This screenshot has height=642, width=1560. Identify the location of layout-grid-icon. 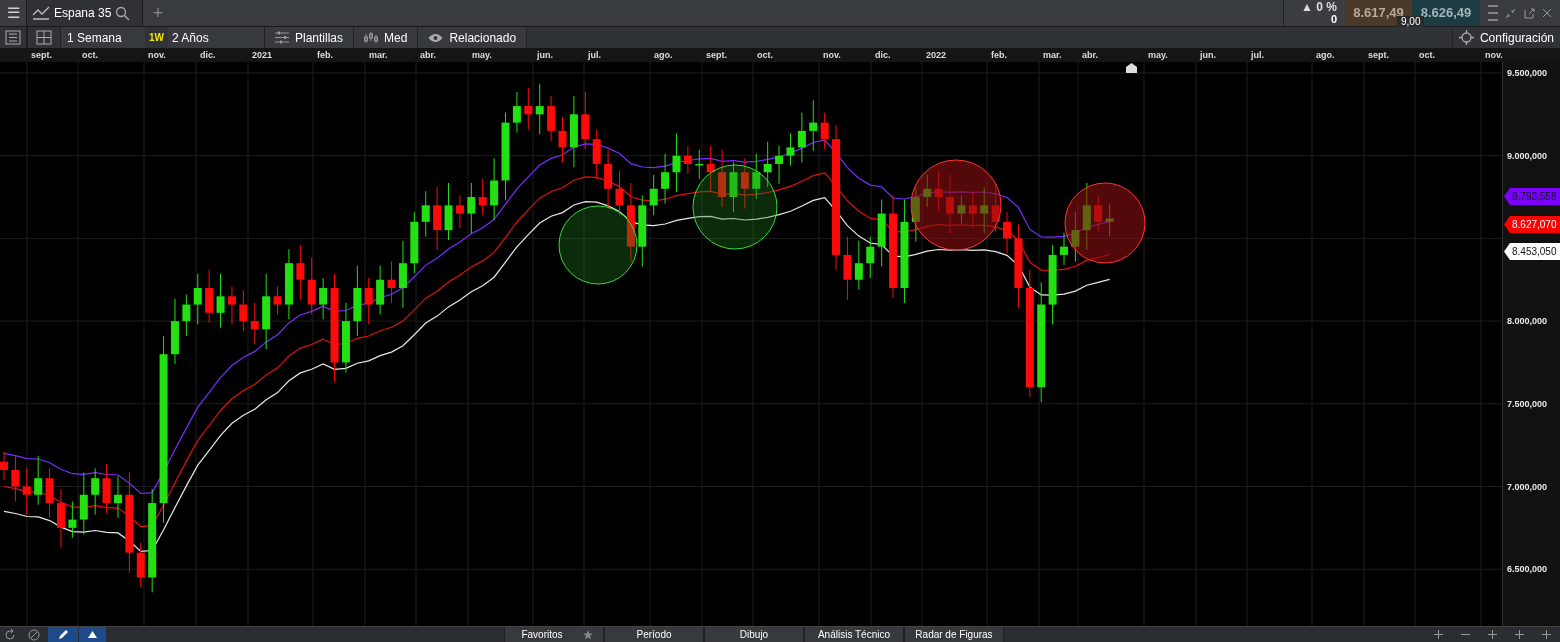
(44, 37).